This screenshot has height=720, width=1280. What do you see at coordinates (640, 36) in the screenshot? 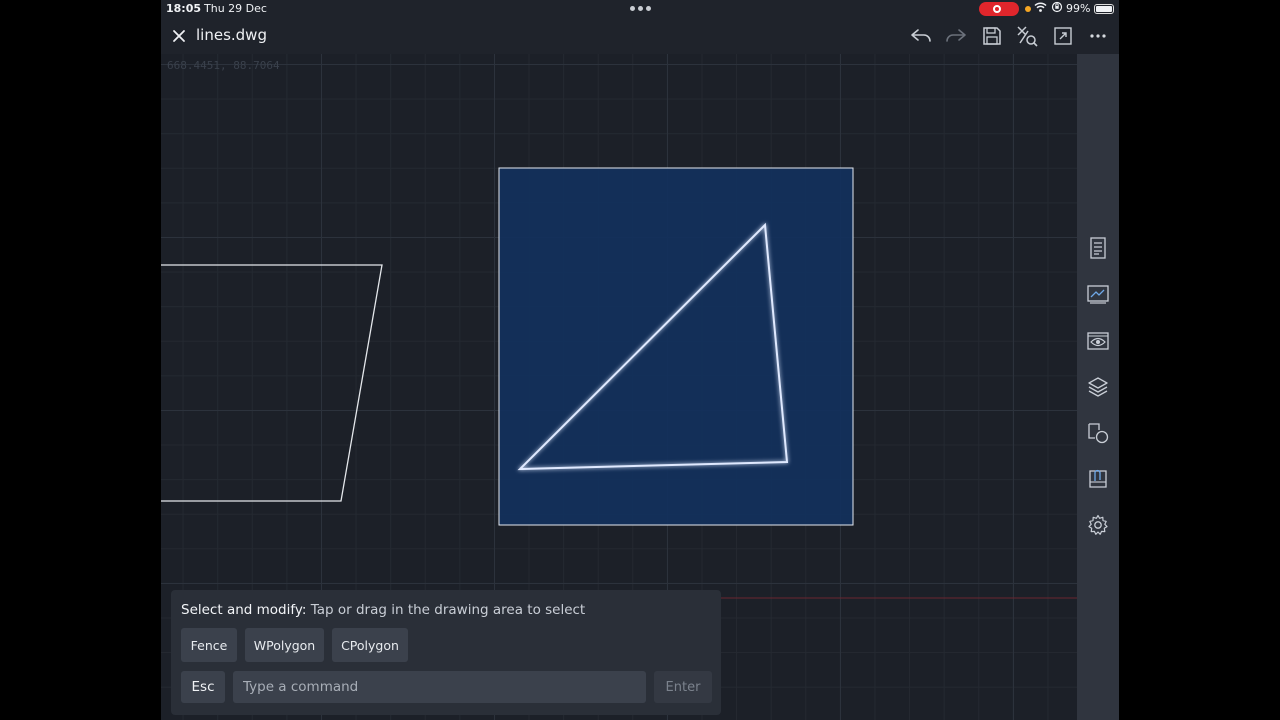
I see `title-bar: lines.dwg` at bounding box center [640, 36].